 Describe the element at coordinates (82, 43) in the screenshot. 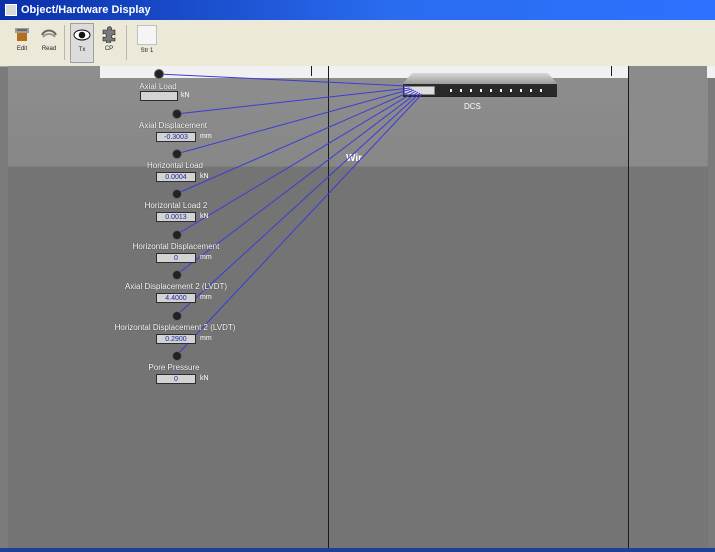

I see `toolbar-button-tx: Tx` at that location.